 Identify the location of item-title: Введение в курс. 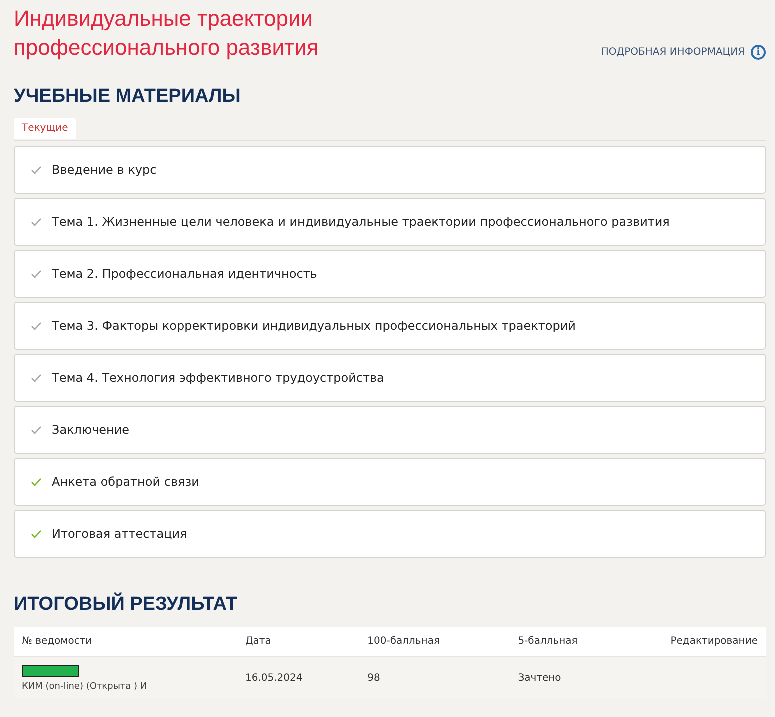
(104, 170).